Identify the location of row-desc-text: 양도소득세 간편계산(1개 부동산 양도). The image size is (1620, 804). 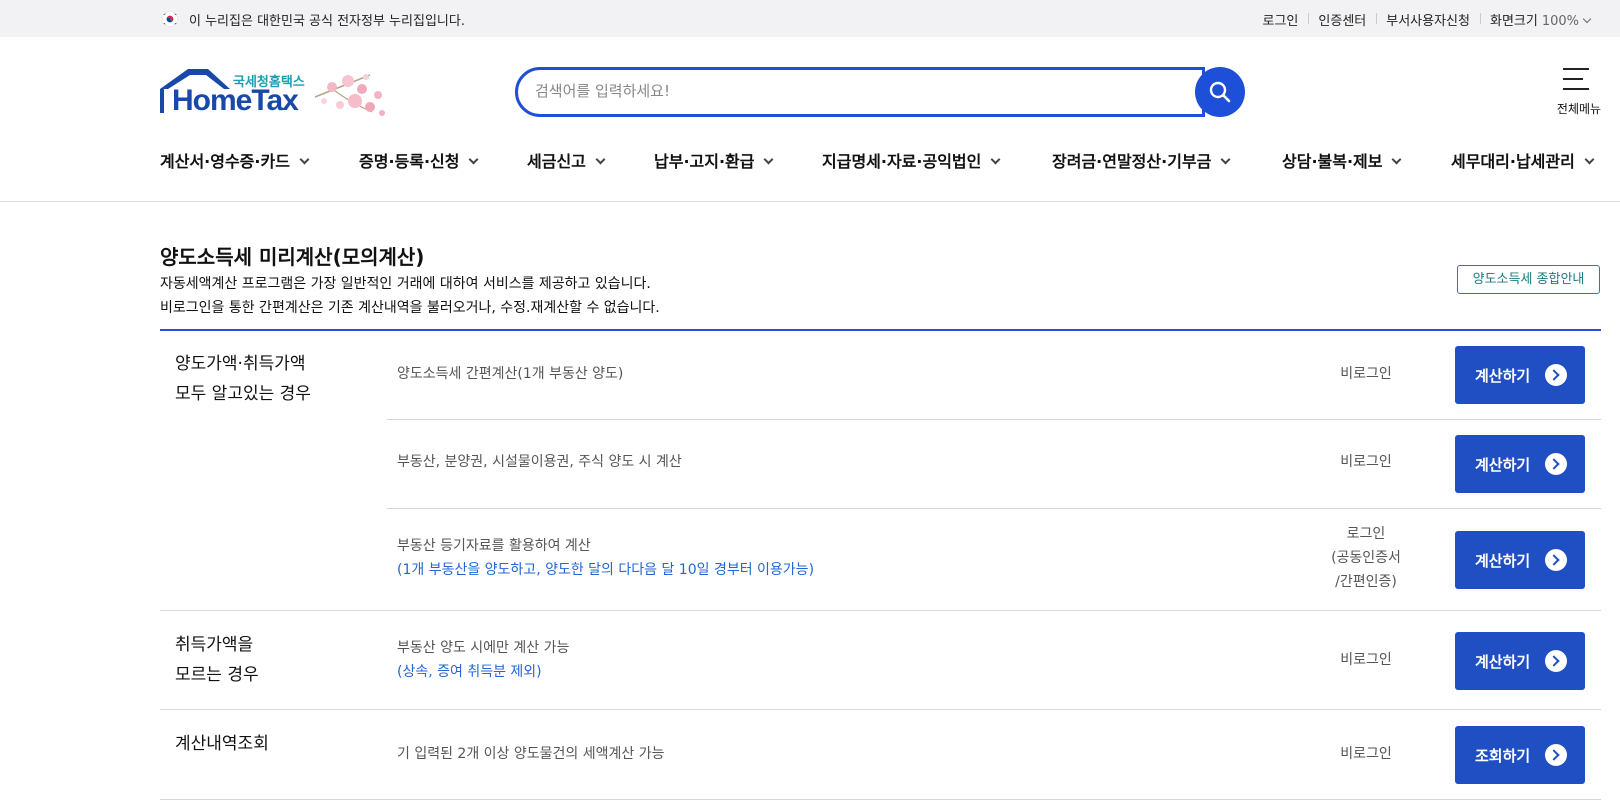
(510, 374).